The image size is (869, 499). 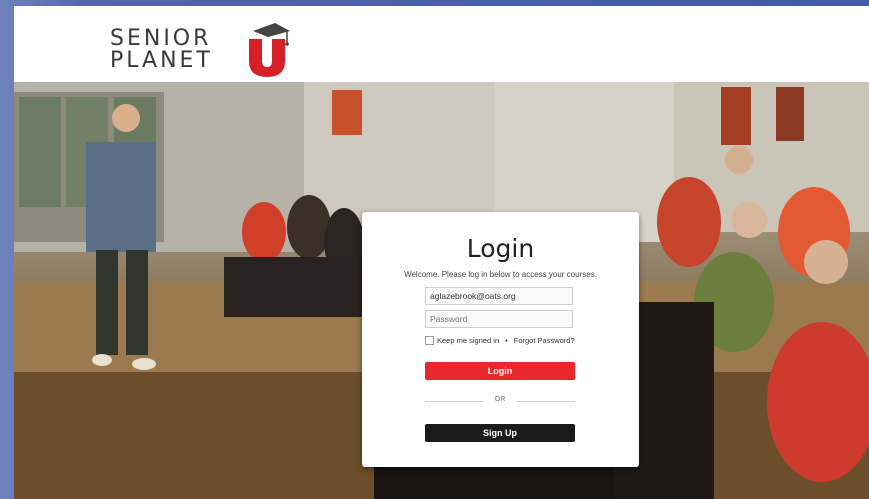 I want to click on forgot-password-link: Forgot Password?, so click(x=544, y=340).